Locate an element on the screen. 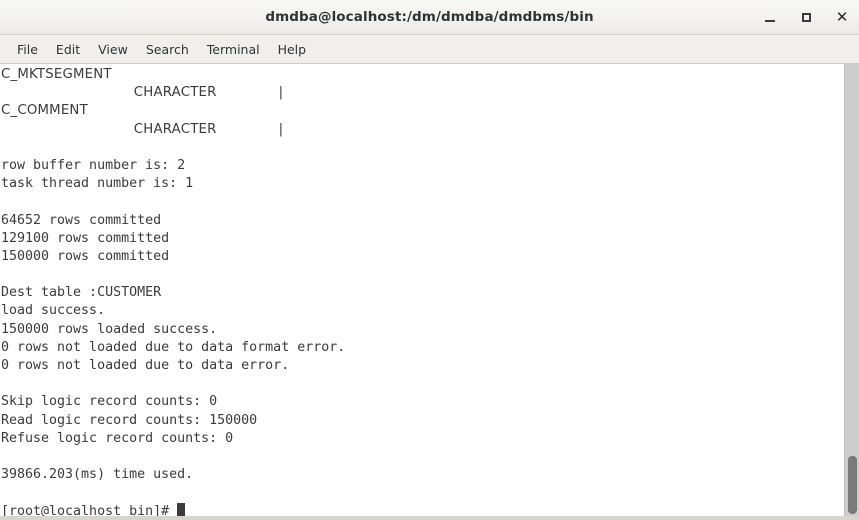  menu-item-terminal: Terminal is located at coordinates (233, 49).